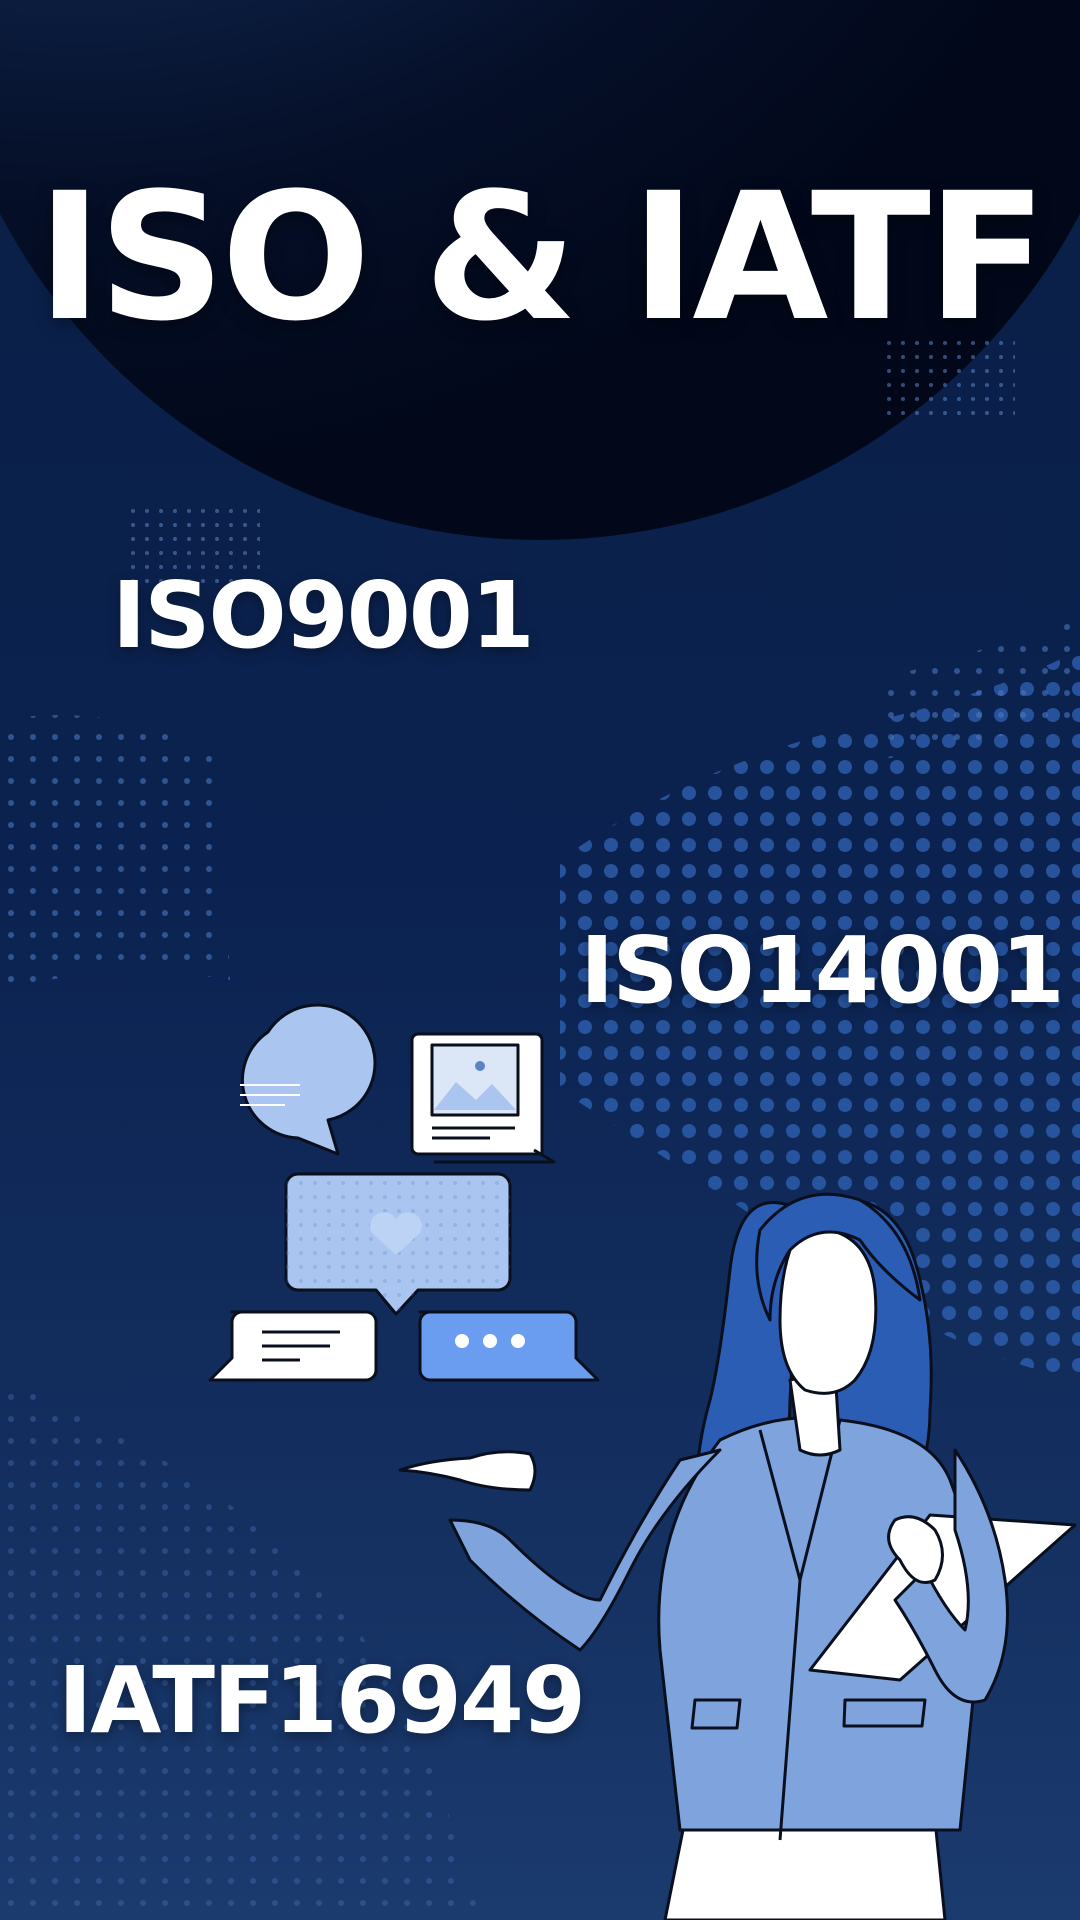 This screenshot has width=1080, height=1920. Describe the element at coordinates (483, 1098) in the screenshot. I see `monitor-image-icon` at that location.